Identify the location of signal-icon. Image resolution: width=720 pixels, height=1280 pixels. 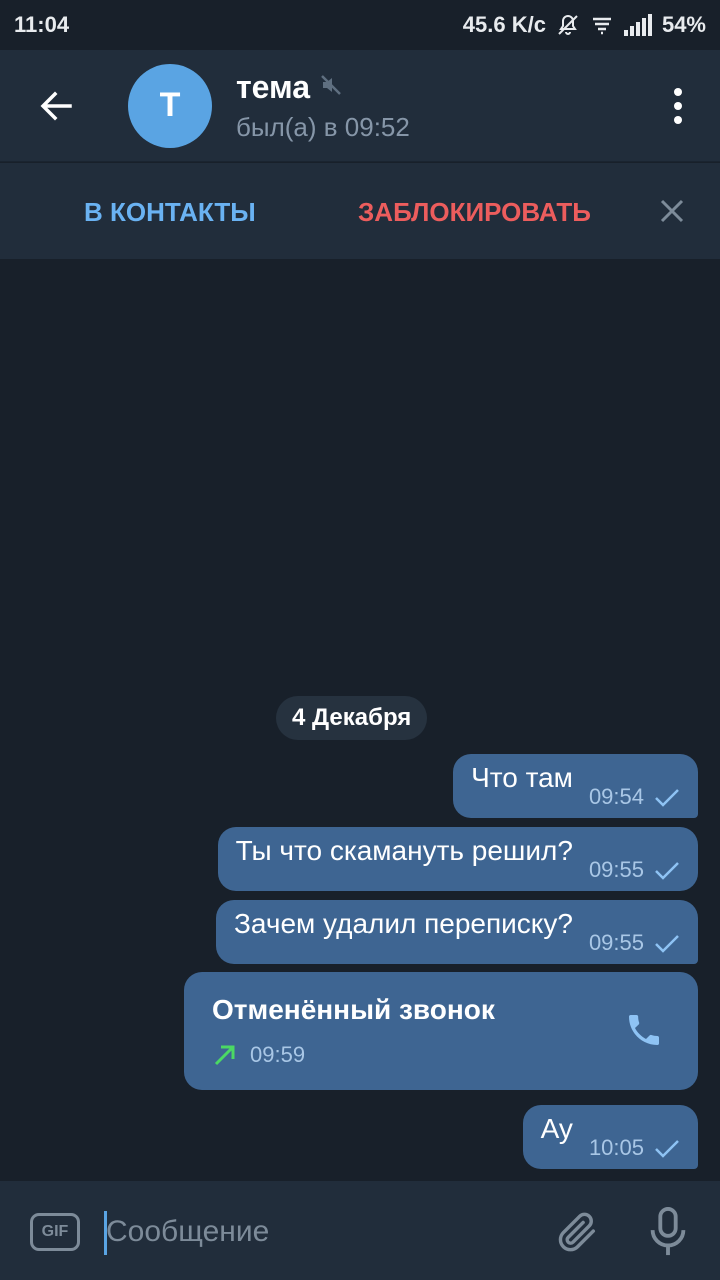
(637, 25).